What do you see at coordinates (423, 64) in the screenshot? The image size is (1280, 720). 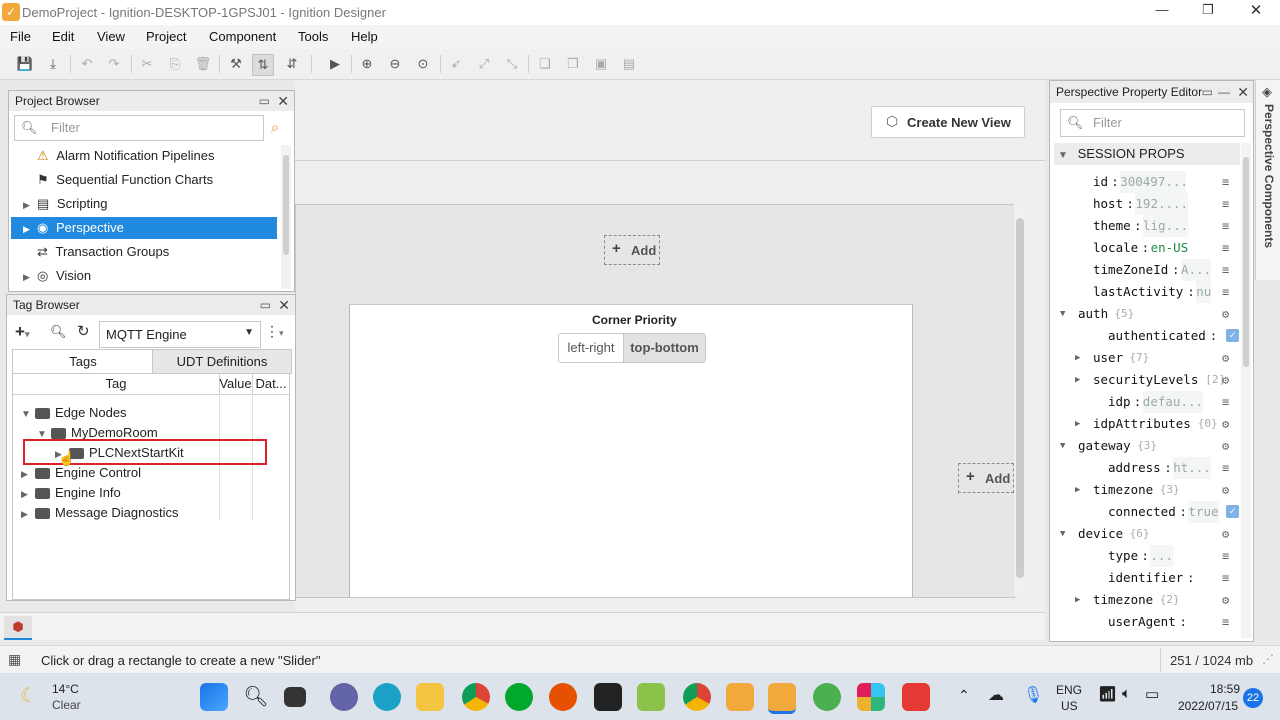 I see `zoom-fit-icon: ⊙` at bounding box center [423, 64].